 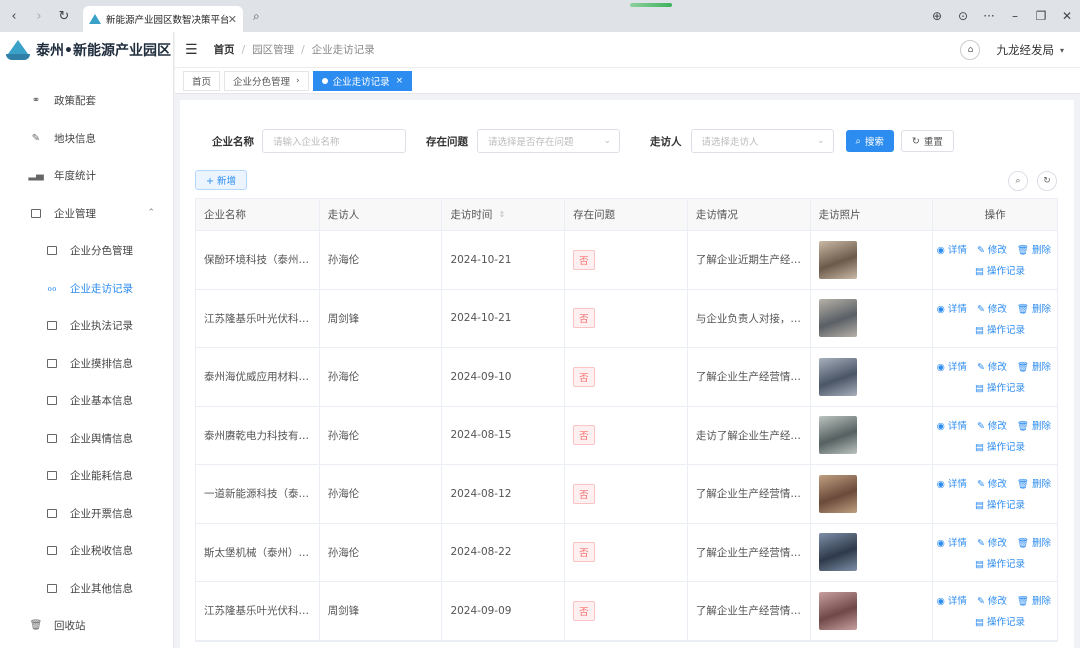 What do you see at coordinates (39, 16) in the screenshot?
I see `forward-icon: ›` at bounding box center [39, 16].